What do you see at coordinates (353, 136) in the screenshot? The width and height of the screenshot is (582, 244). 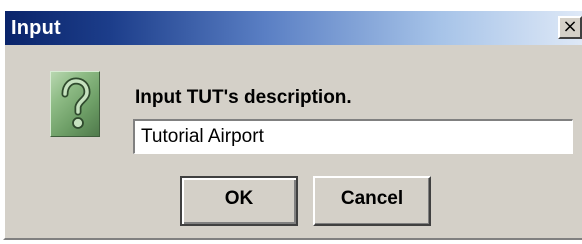 I see `description-input` at bounding box center [353, 136].